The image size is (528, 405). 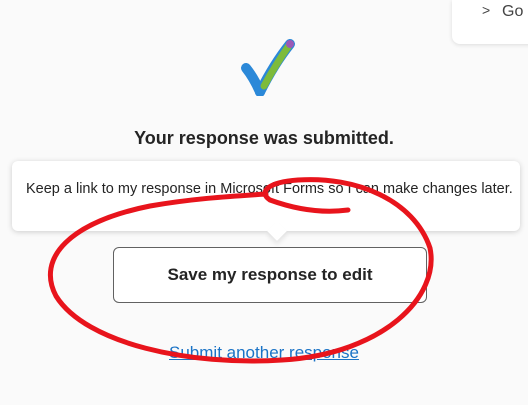 What do you see at coordinates (268, 67) in the screenshot?
I see `checkmark-icon` at bounding box center [268, 67].